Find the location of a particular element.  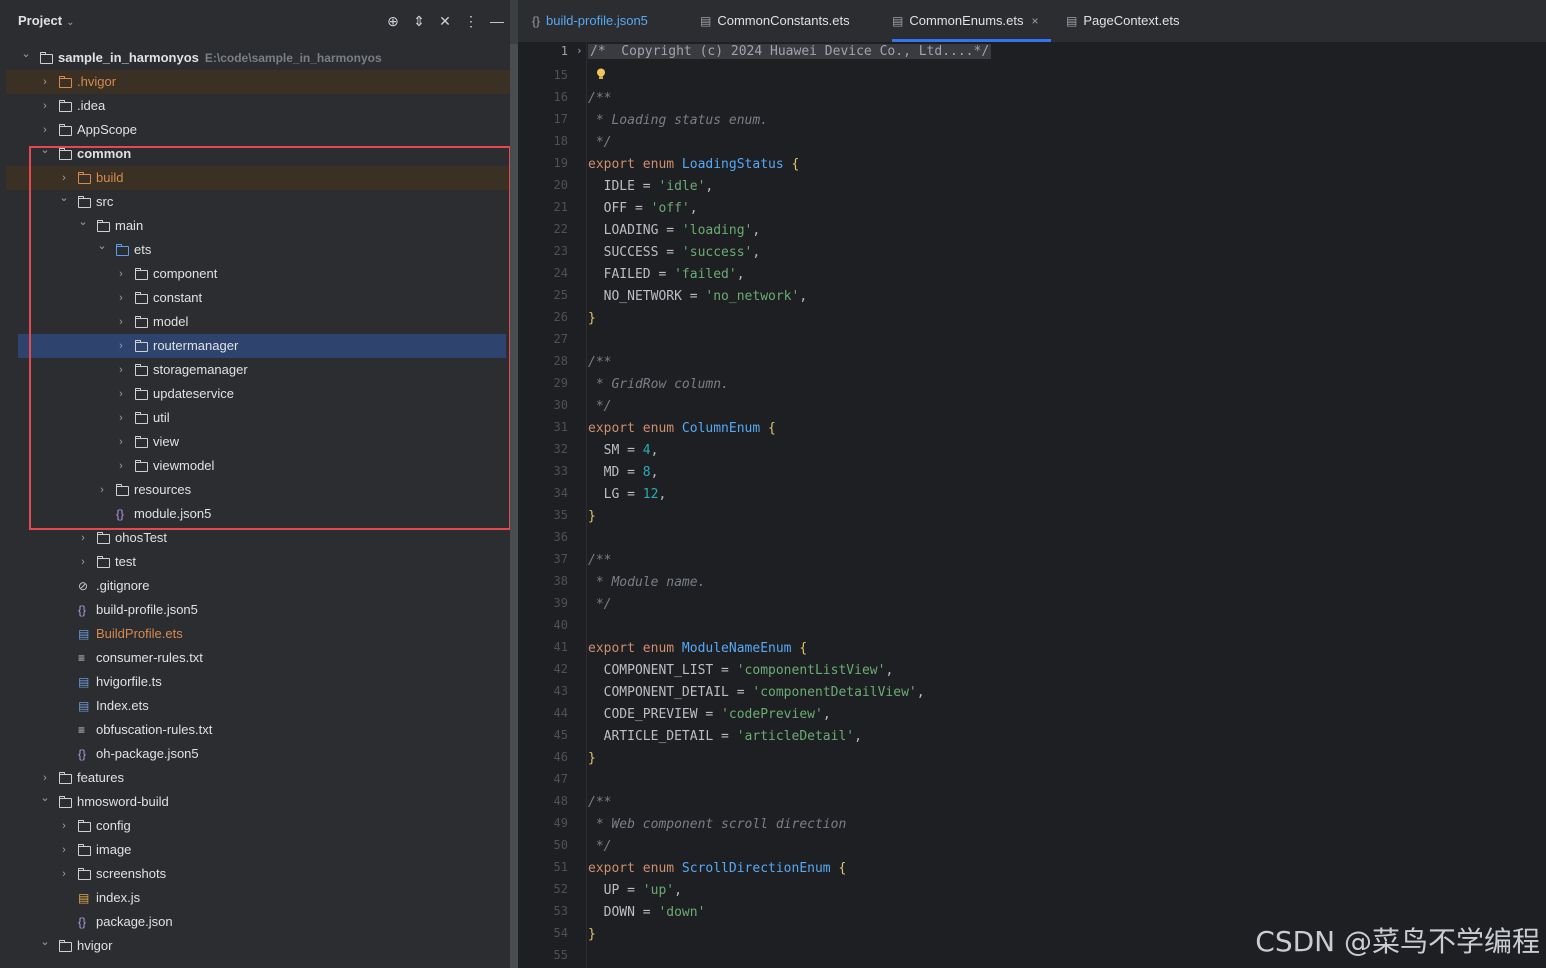

tree-item-storagemanager: › storagemanager is located at coordinates (259, 370).